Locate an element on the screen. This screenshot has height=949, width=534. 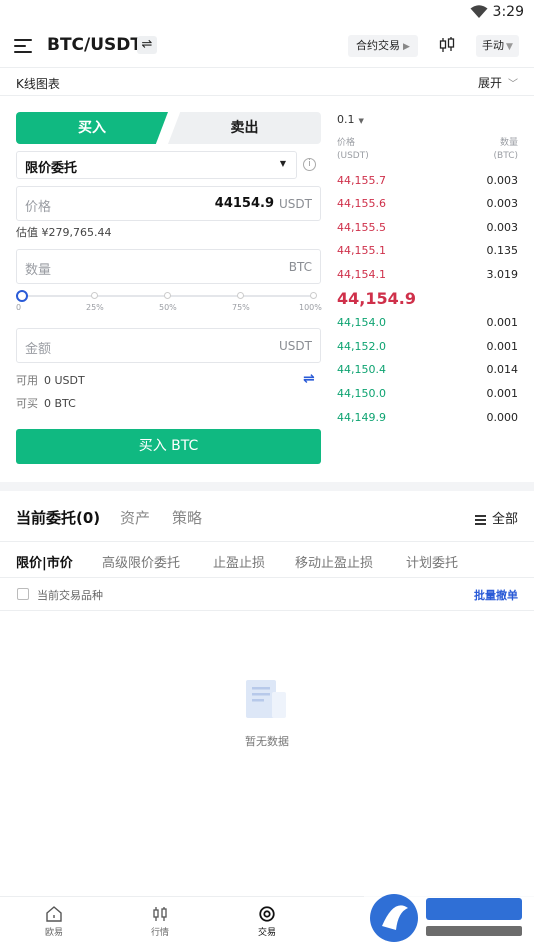
batch-cancel-button: 批量撤单 is located at coordinates (496, 595).